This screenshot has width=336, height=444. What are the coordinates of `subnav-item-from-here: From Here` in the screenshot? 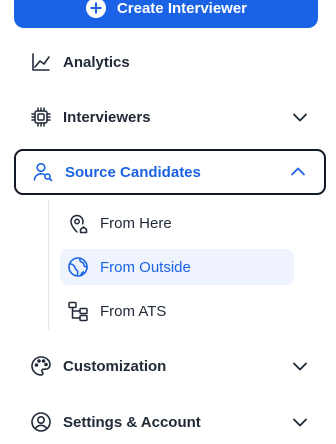 It's located at (177, 223).